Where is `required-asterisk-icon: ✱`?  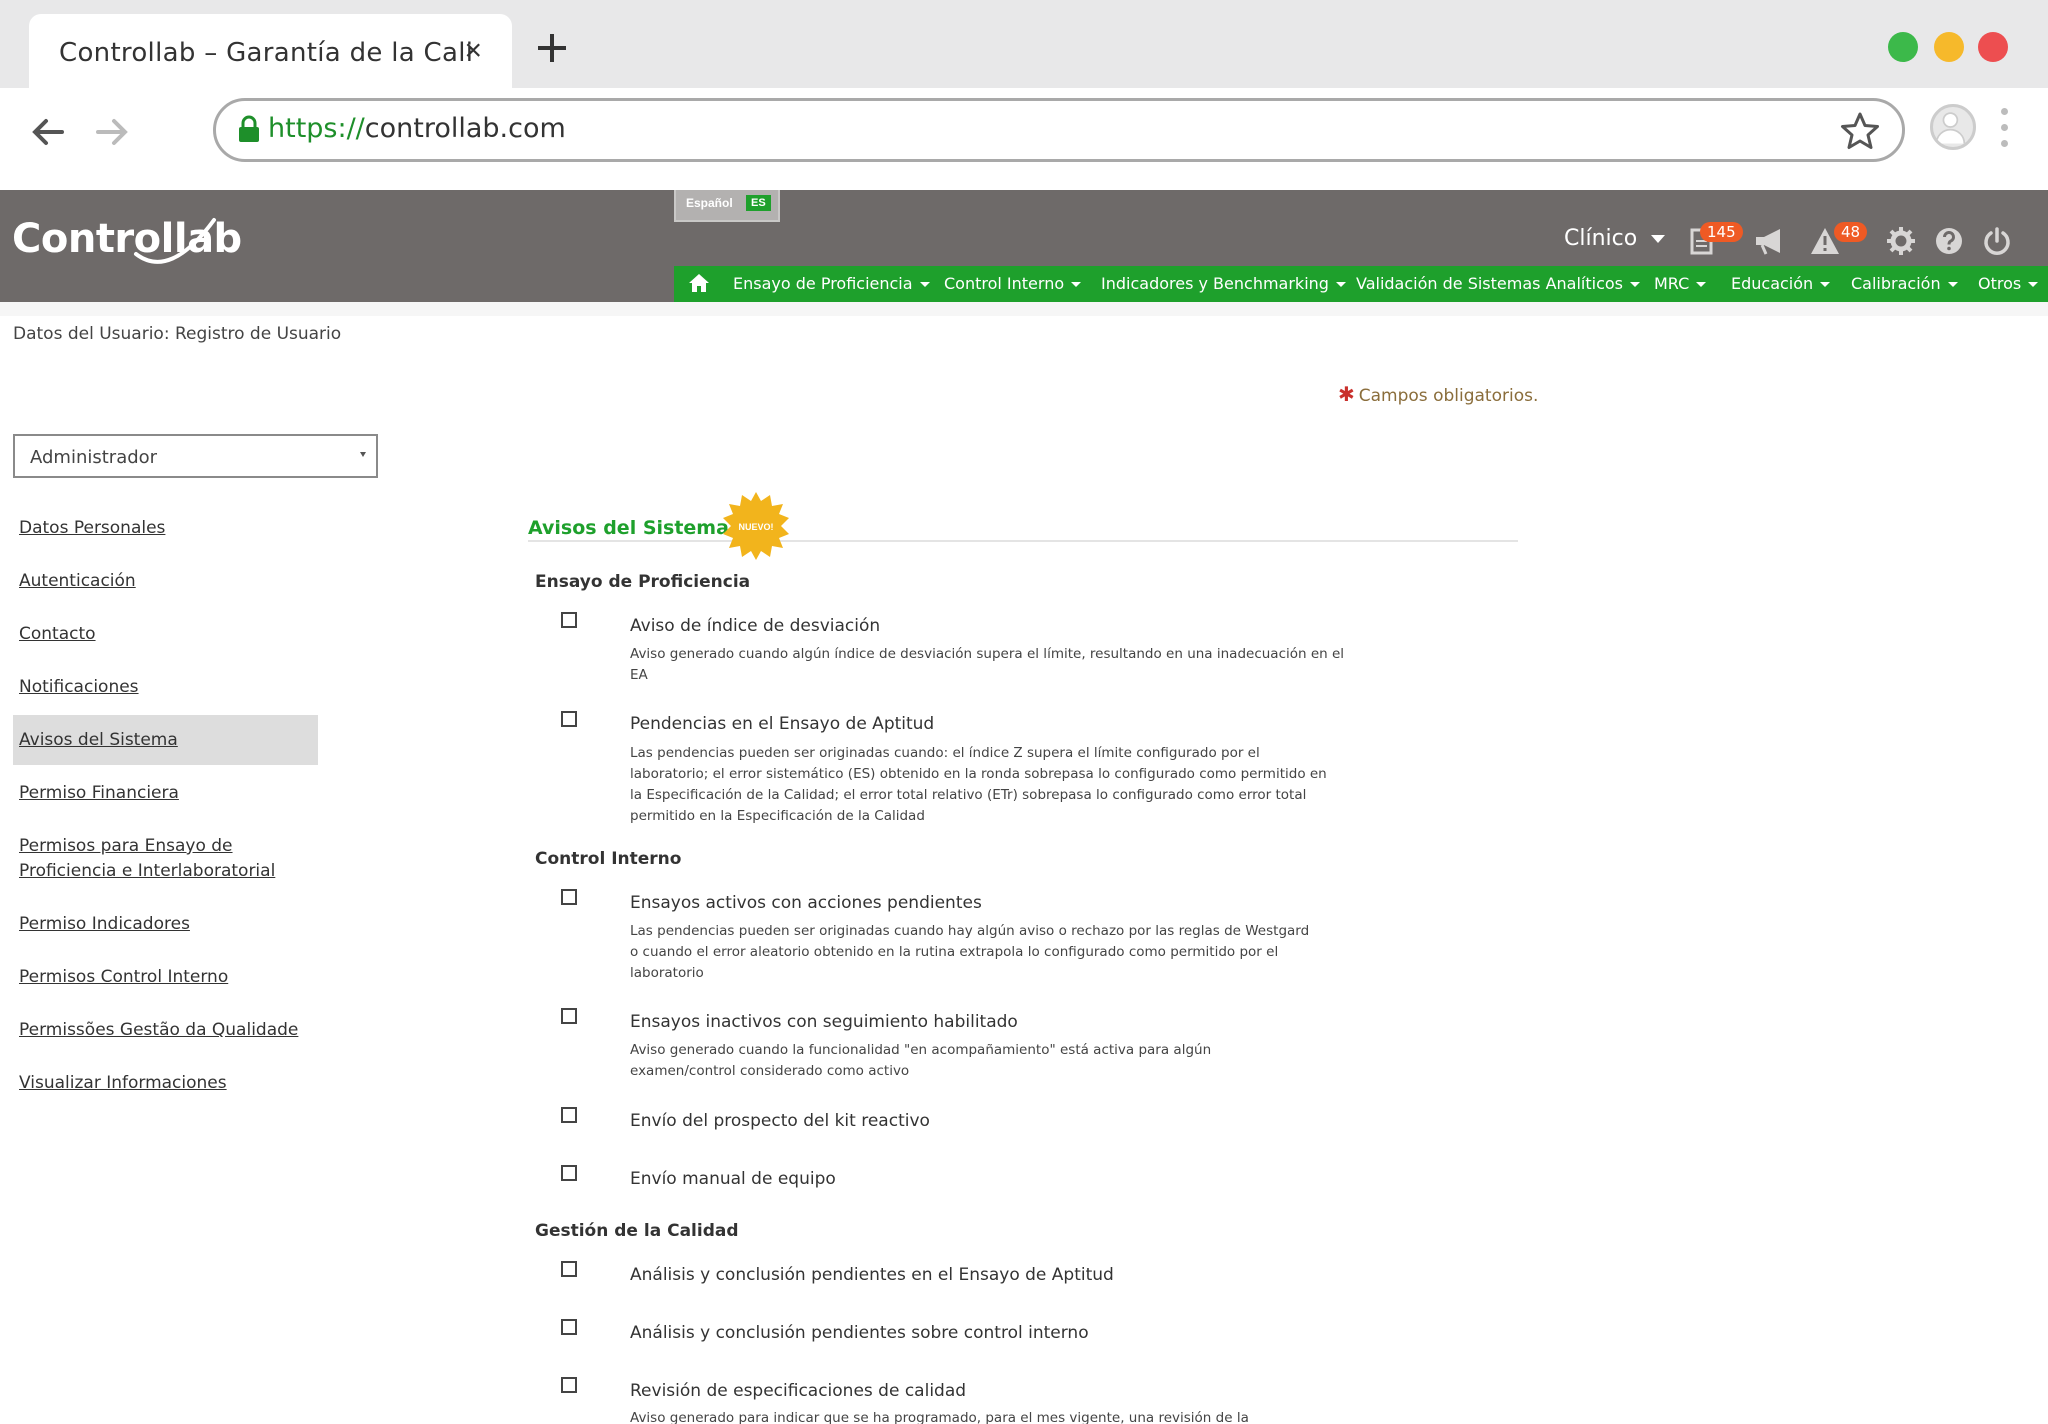 required-asterisk-icon: ✱ is located at coordinates (1346, 394).